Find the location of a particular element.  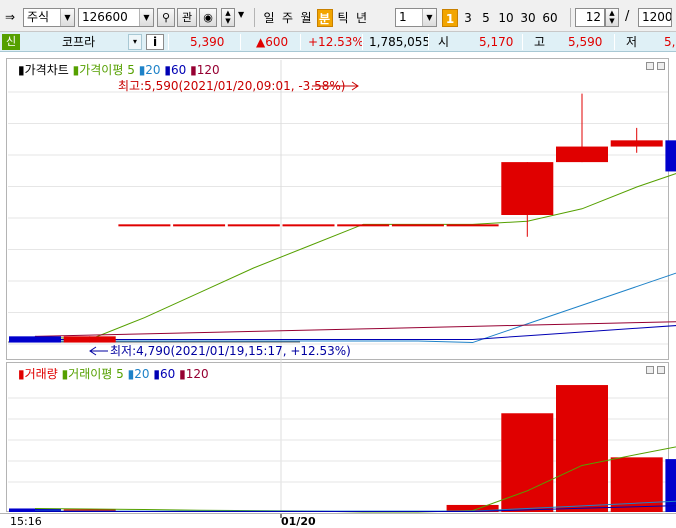

period-tab-2: 월 is located at coordinates (306, 18).